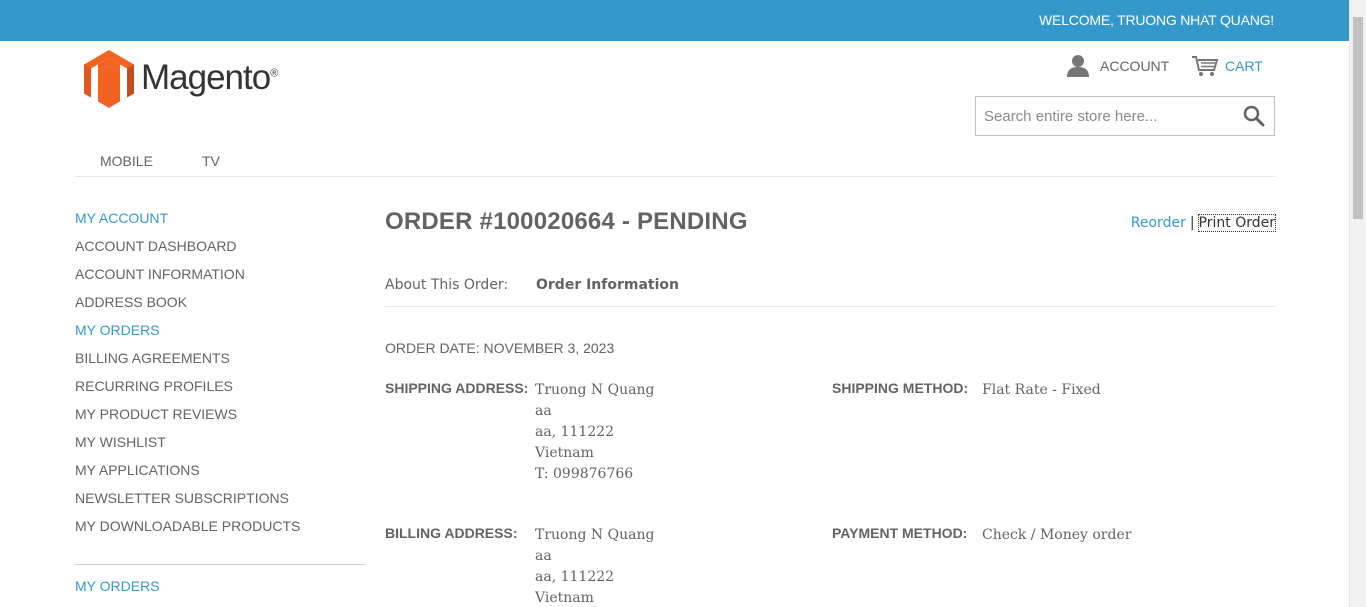 Image resolution: width=1366 pixels, height=607 pixels. I want to click on account-label: ACCOUNT, so click(1135, 66).